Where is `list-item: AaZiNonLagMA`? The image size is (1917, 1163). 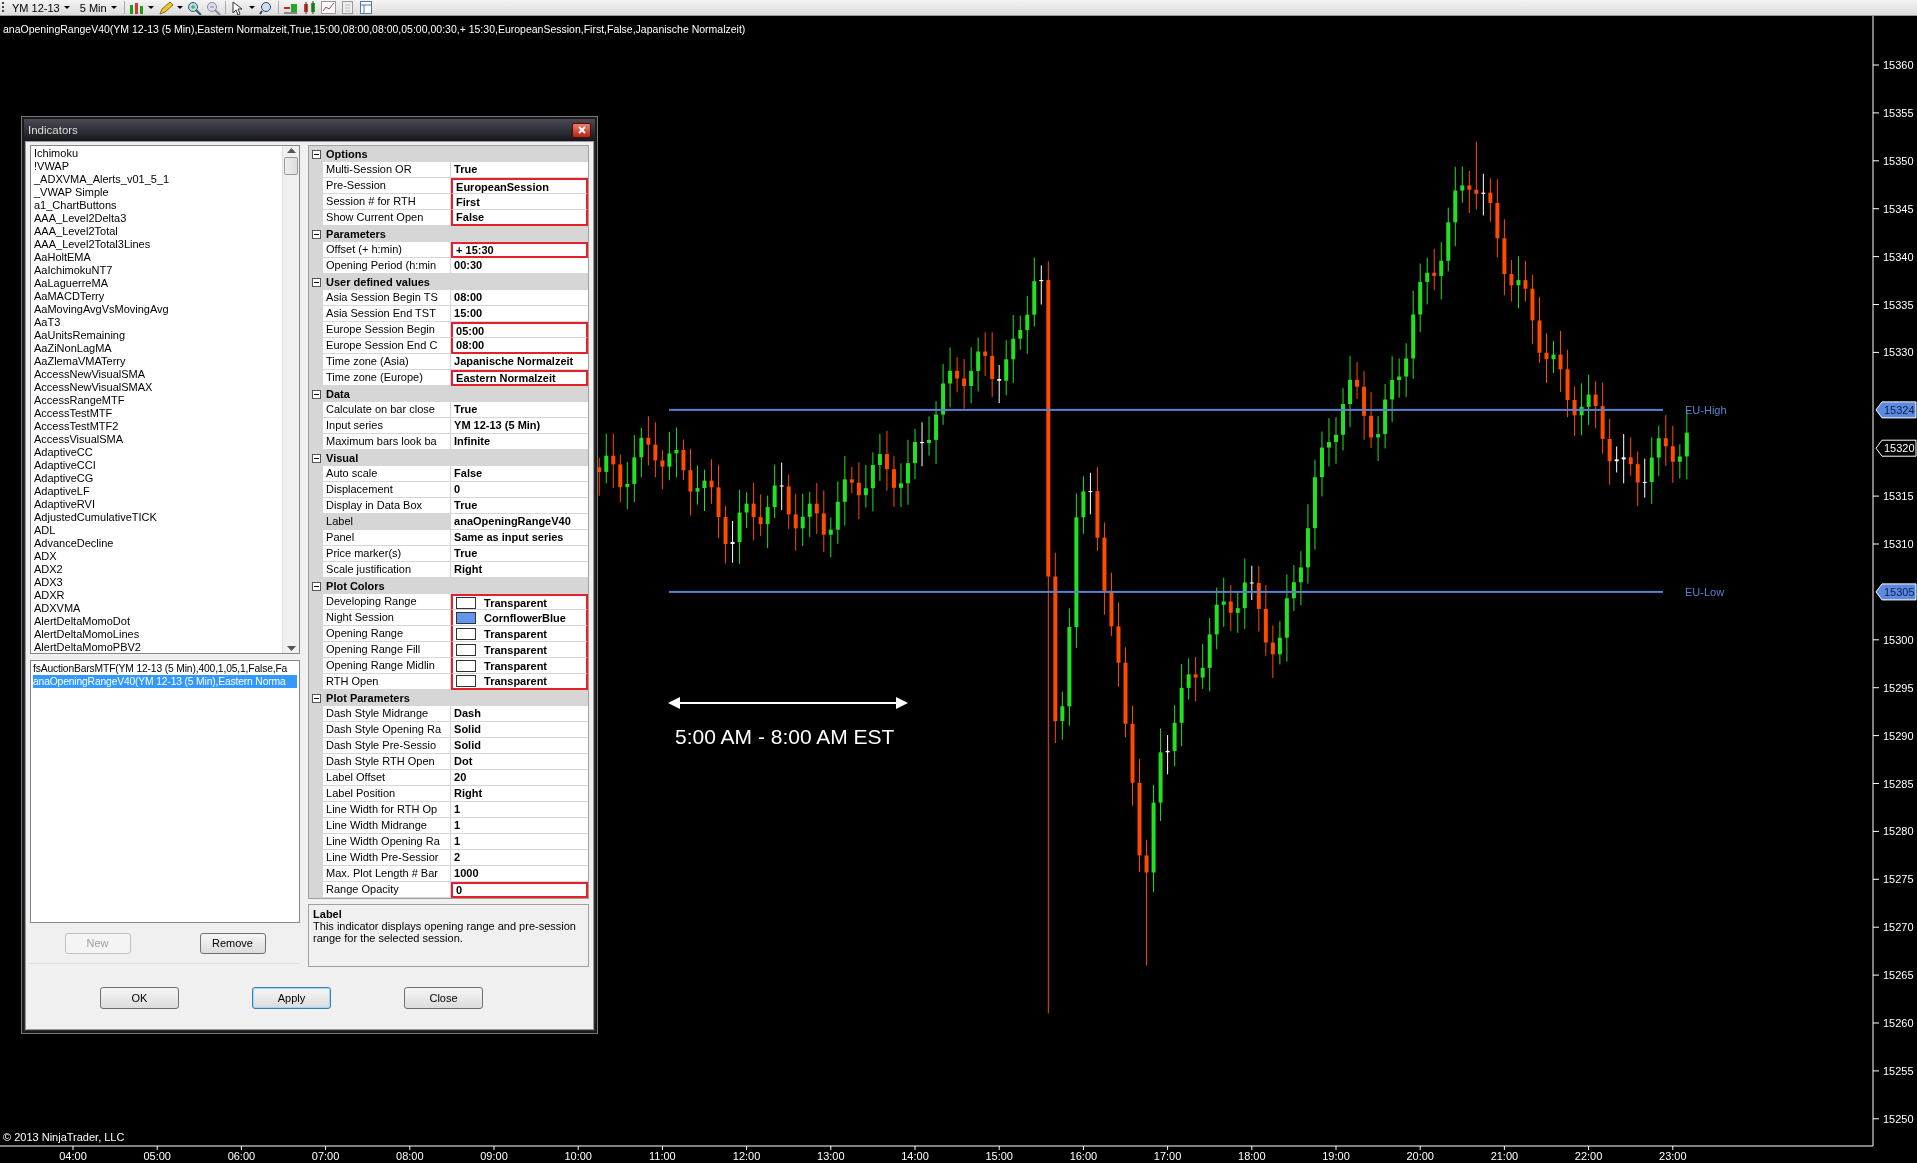
list-item: AaZiNonLagMA is located at coordinates (158, 348).